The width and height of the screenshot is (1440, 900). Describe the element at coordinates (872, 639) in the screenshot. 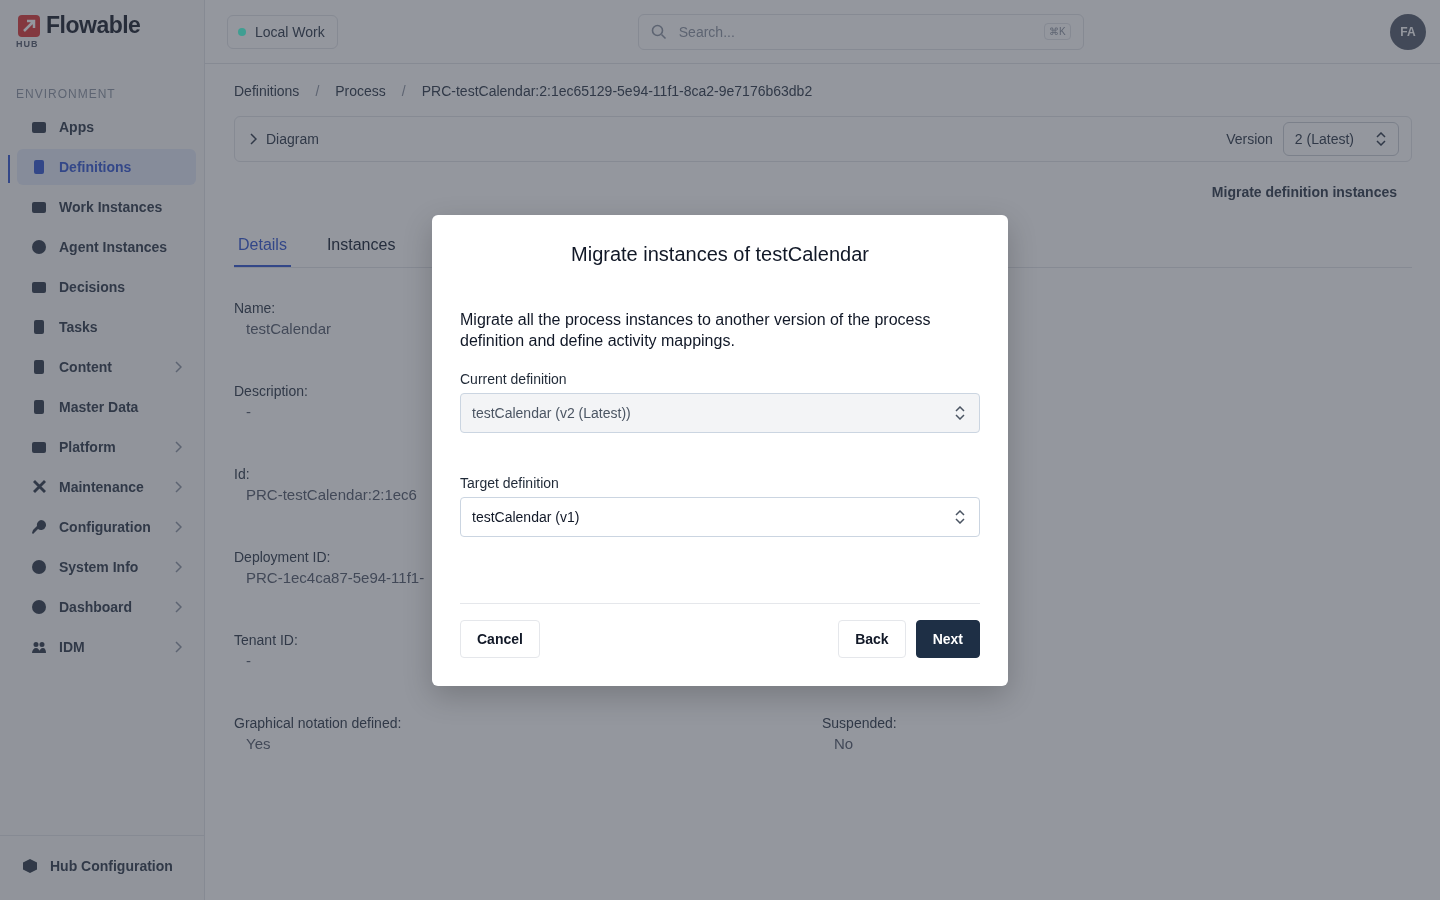

I see `back-button: Back` at that location.